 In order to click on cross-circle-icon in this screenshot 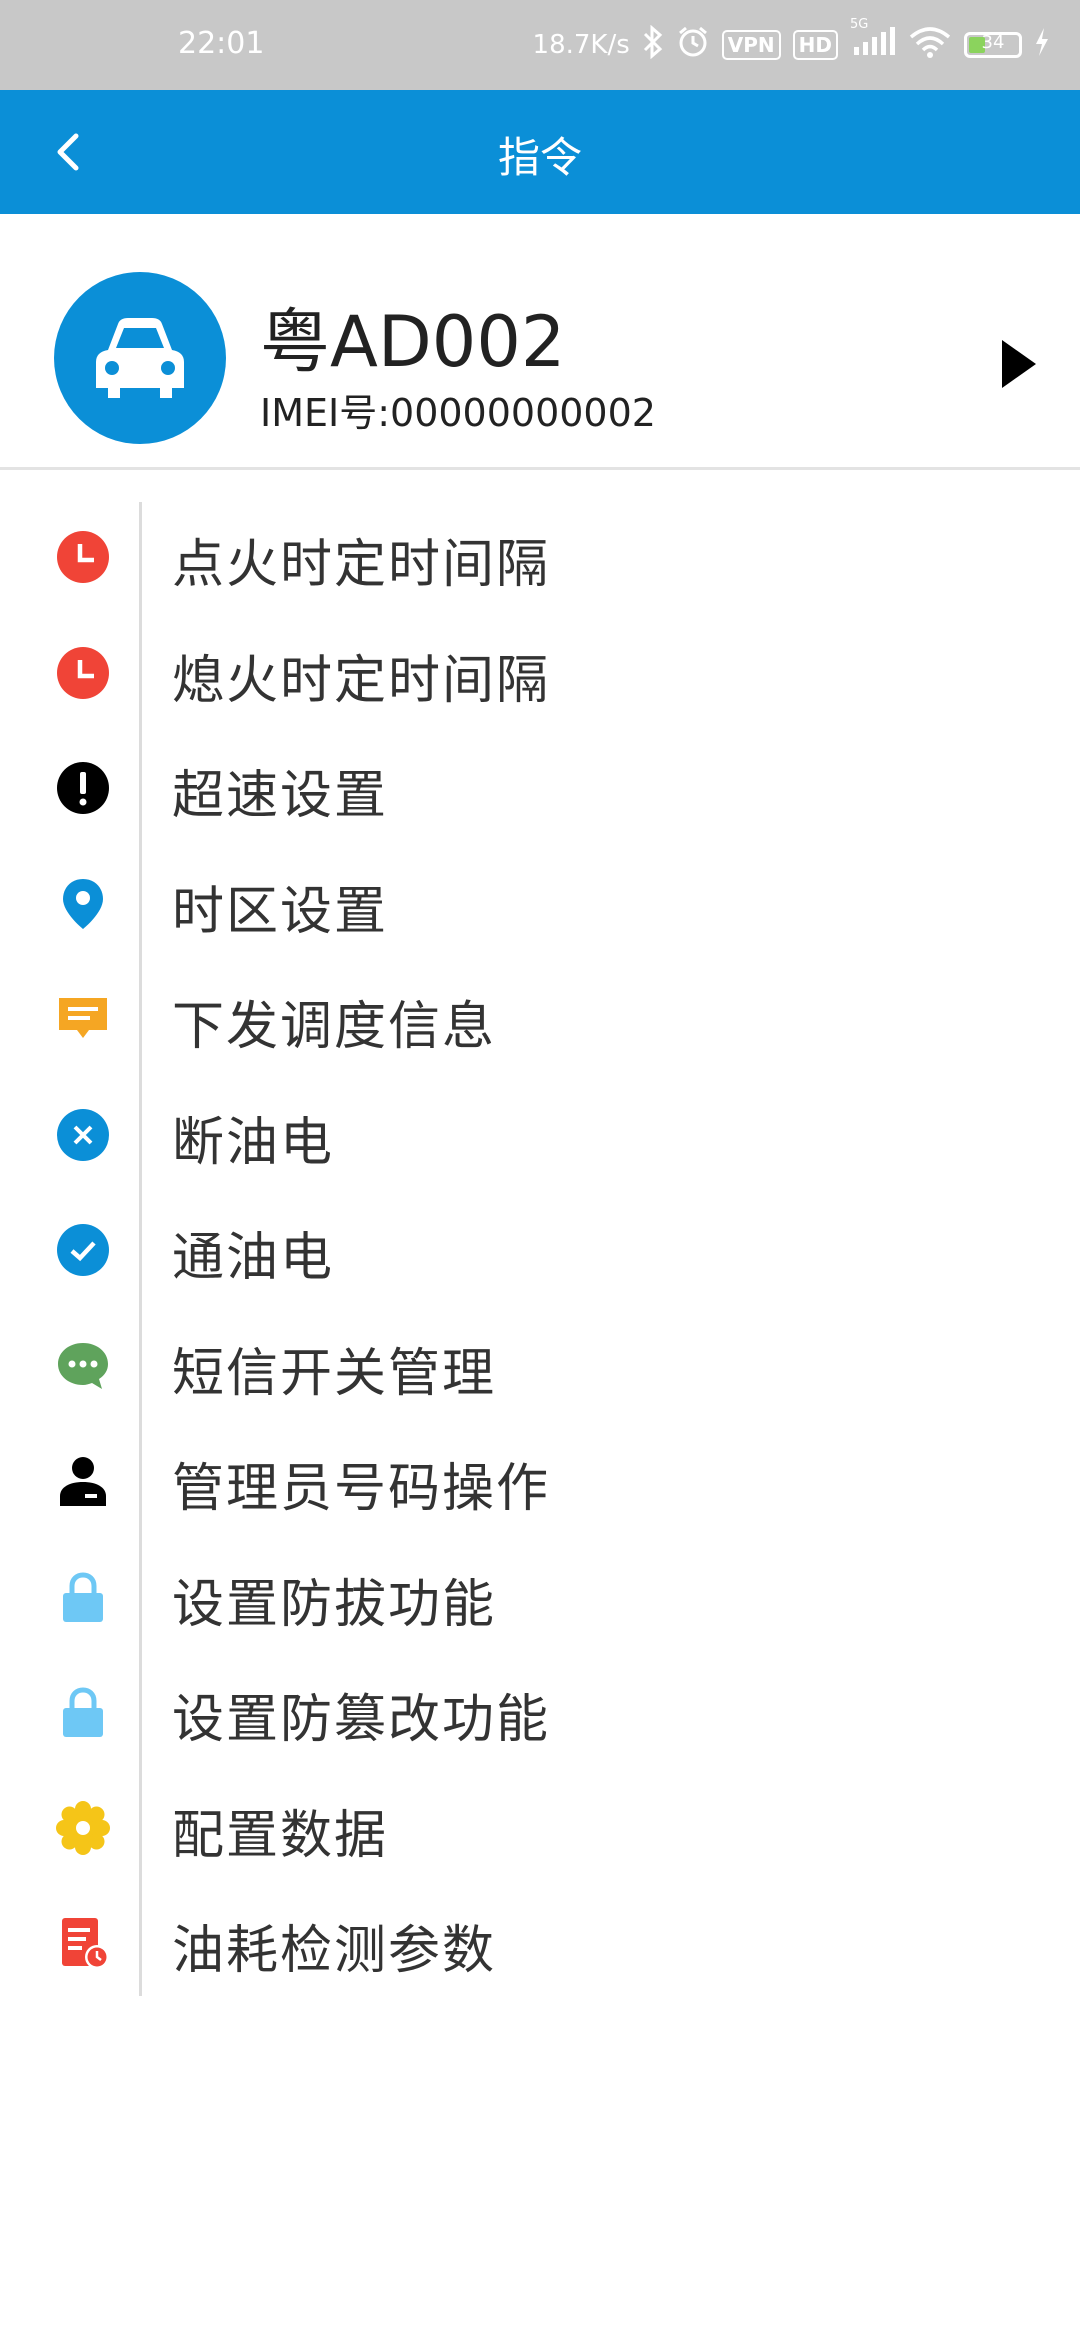, I will do `click(83, 1134)`.